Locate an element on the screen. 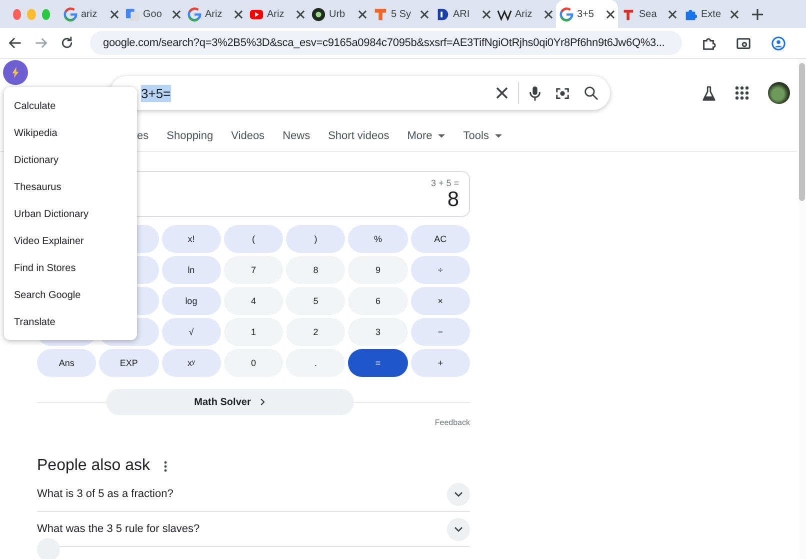  tab-title: Ariz is located at coordinates (524, 14).